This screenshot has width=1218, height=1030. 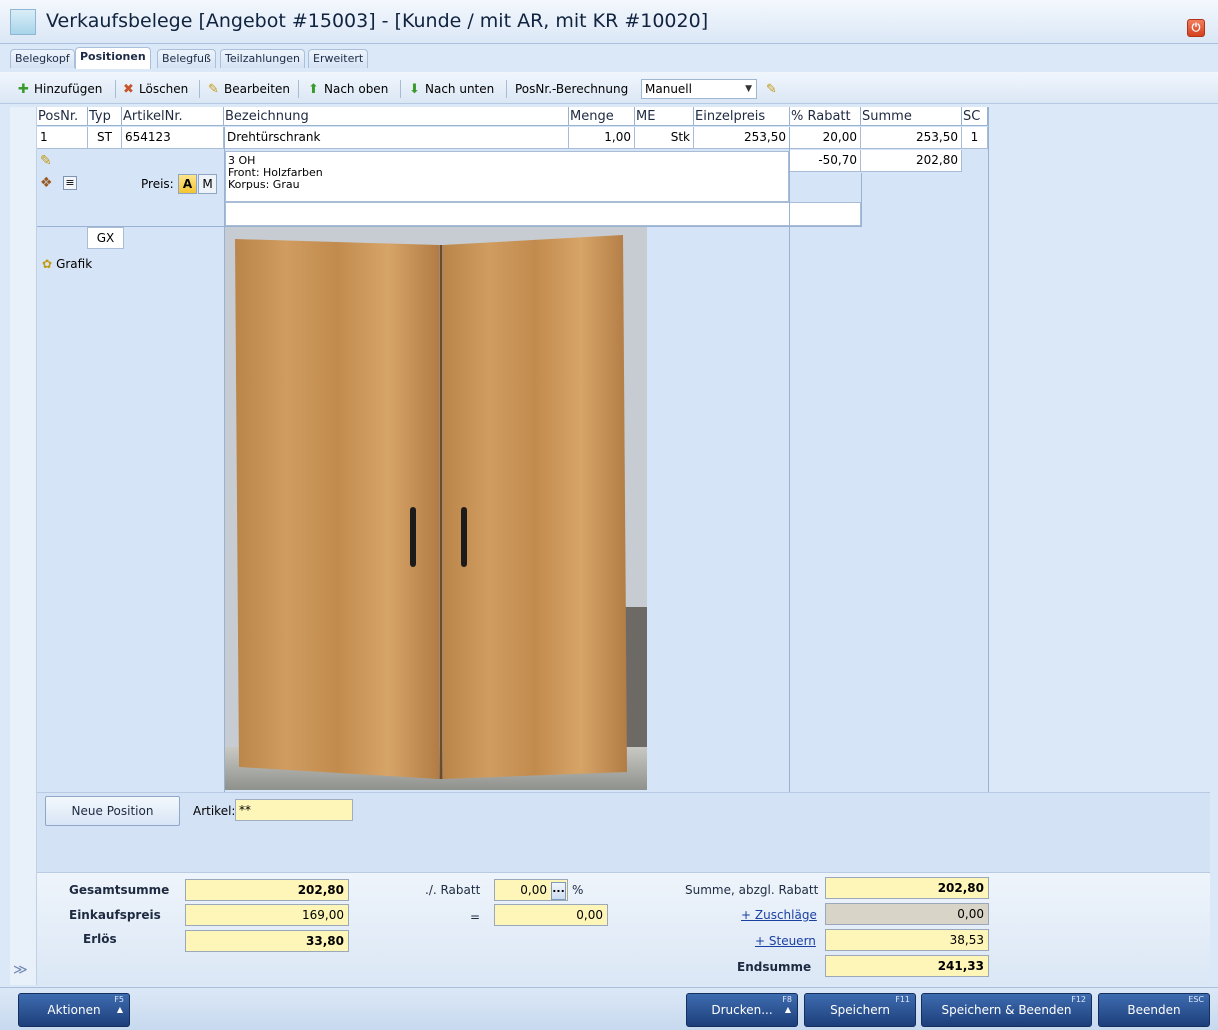 What do you see at coordinates (664, 116) in the screenshot?
I see `col-header-me: ME` at bounding box center [664, 116].